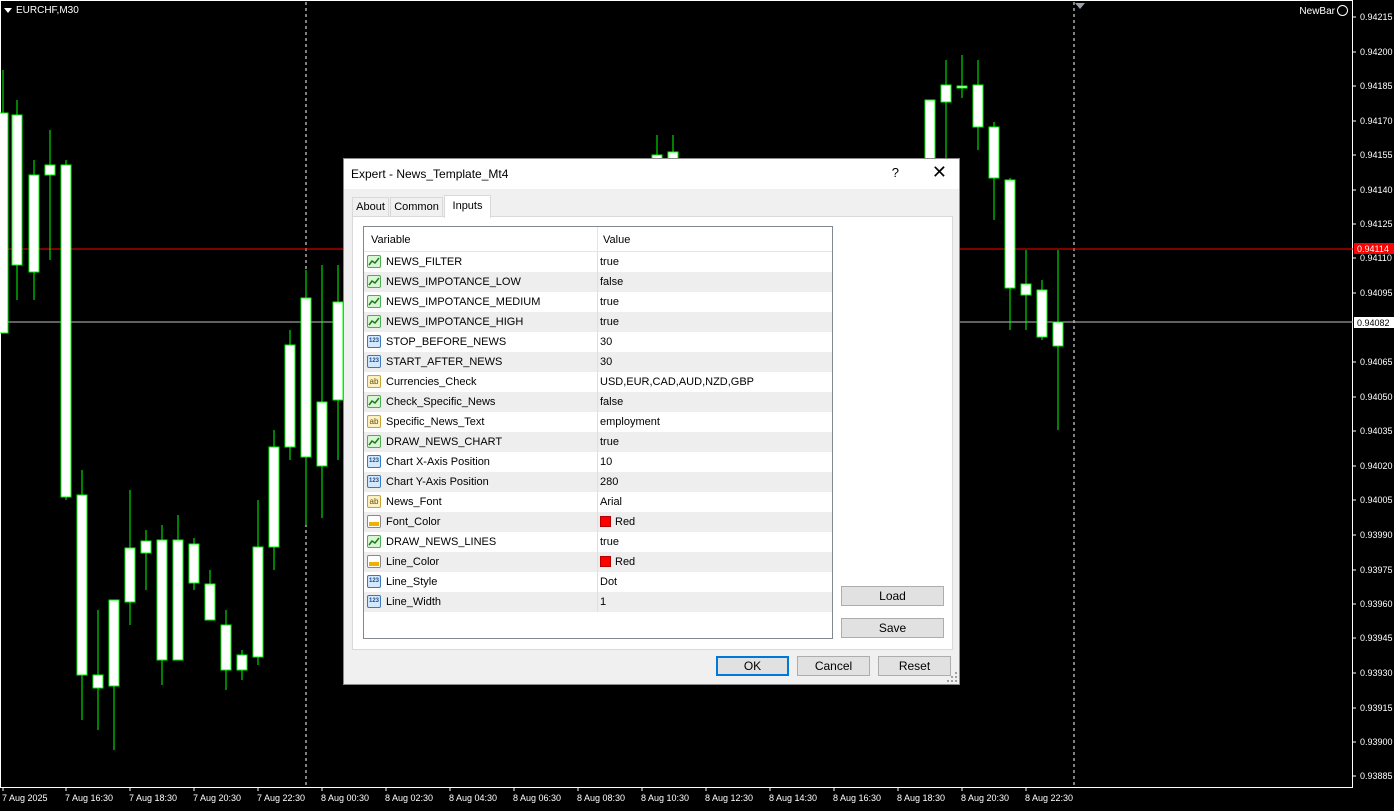 Image resolution: width=1394 pixels, height=811 pixels. I want to click on table-row: Font_Color Red, so click(598, 522).